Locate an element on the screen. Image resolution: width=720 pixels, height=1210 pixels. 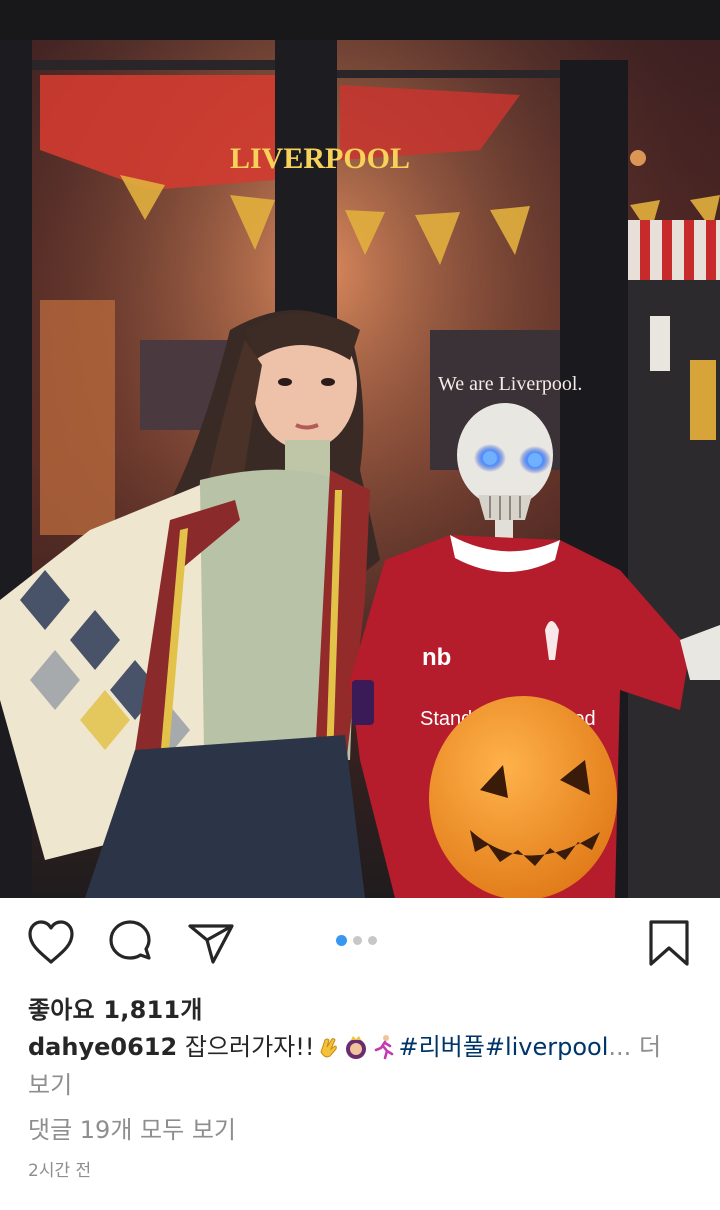
bookmark-icon is located at coordinates (669, 943).